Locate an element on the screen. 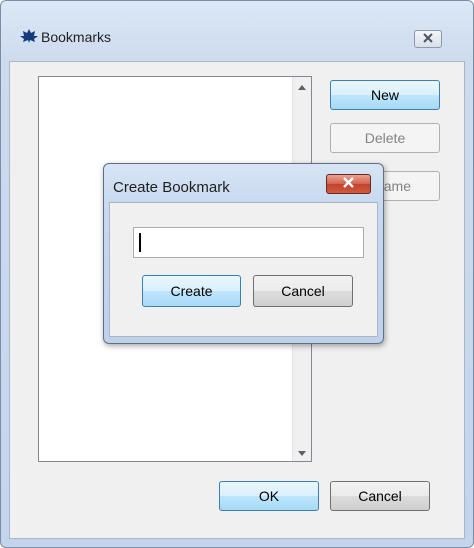 Image resolution: width=474 pixels, height=548 pixels. text-caret is located at coordinates (140, 242).